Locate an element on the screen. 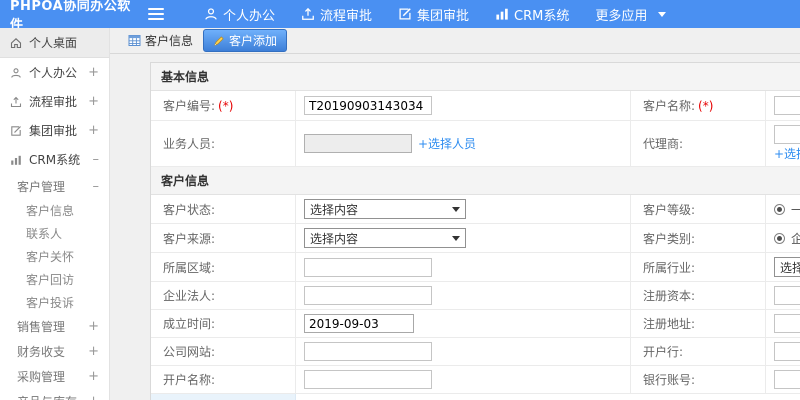 The image size is (800, 400). tab-customer-info: 客户信息 is located at coordinates (160, 40).